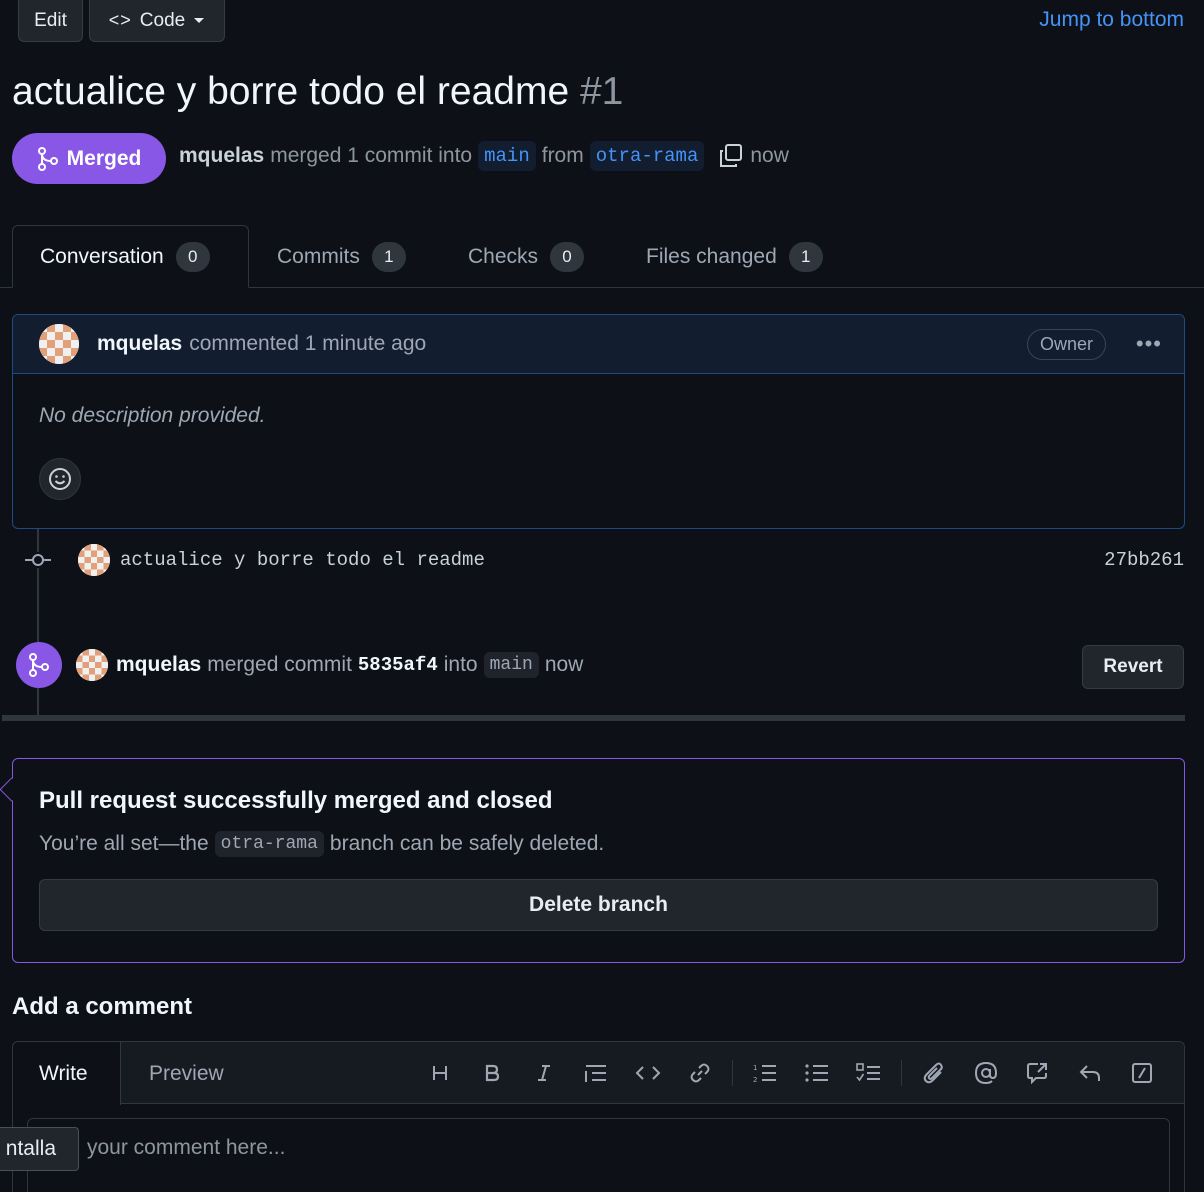 This screenshot has width=1204, height=1192. I want to click on git-commit-icon, so click(38, 560).